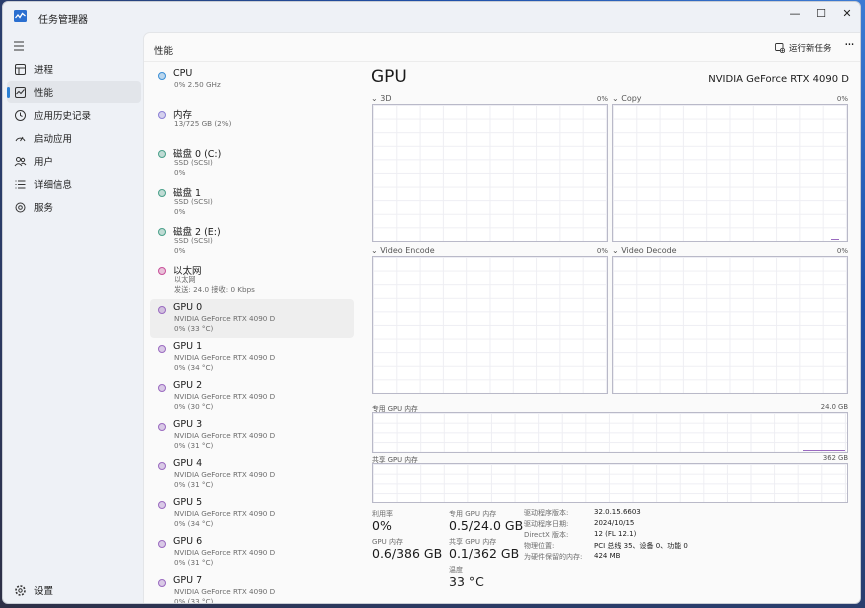 The height and width of the screenshot is (608, 865). I want to click on device-item: 磁盘 2 (E:) SSD (SCSI) 0%, so click(252, 240).